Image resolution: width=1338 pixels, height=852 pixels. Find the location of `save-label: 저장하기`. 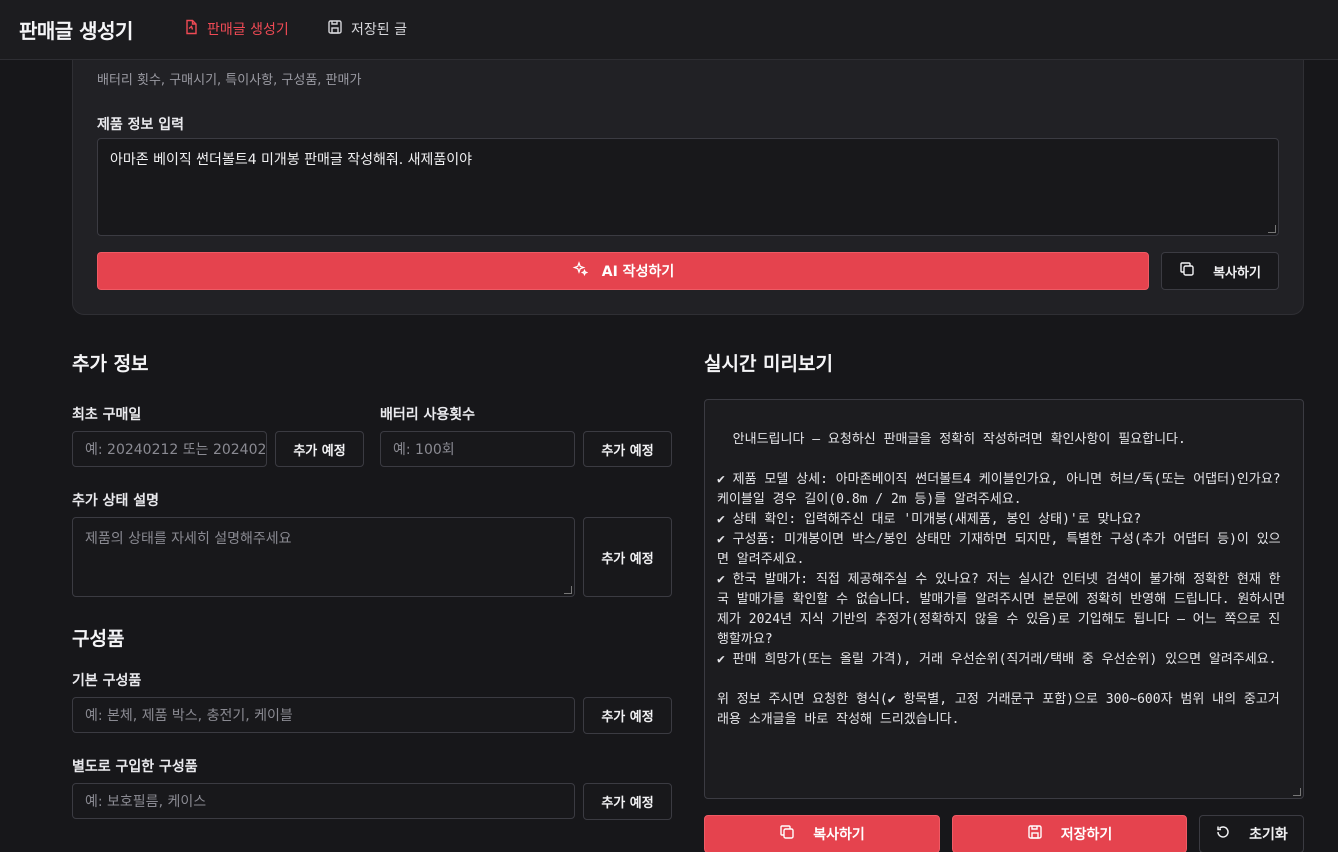

save-label: 저장하기 is located at coordinates (1086, 835).